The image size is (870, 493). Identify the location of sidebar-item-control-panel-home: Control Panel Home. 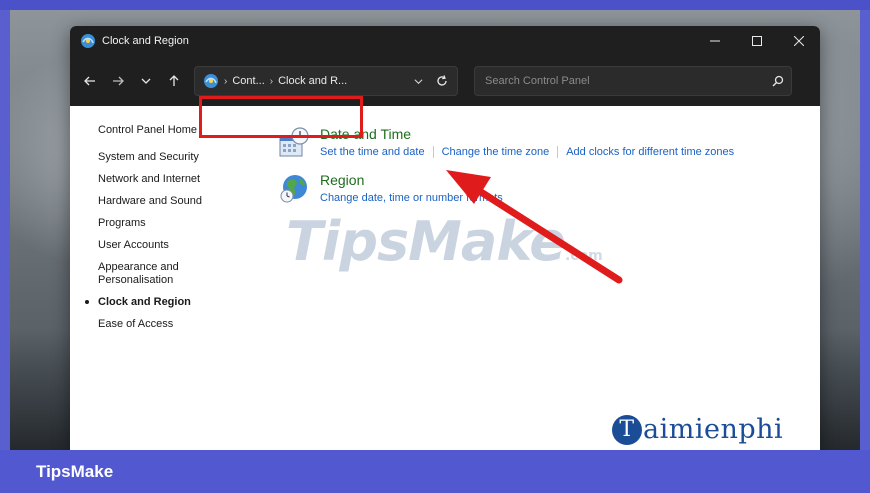
(173, 130).